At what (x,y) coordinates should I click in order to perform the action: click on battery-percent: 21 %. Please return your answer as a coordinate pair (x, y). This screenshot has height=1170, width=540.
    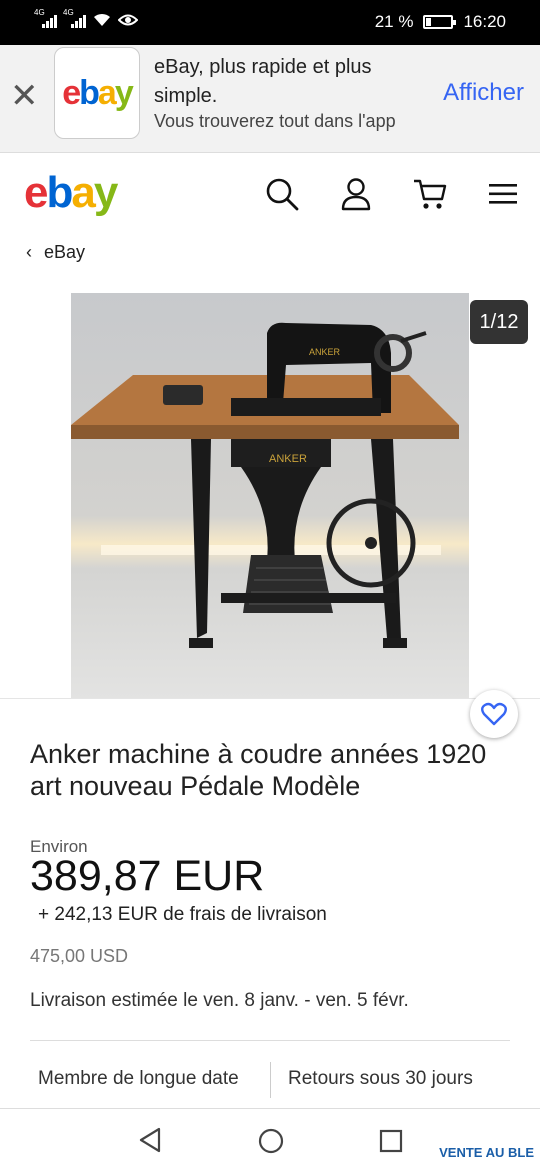
    Looking at the image, I should click on (394, 21).